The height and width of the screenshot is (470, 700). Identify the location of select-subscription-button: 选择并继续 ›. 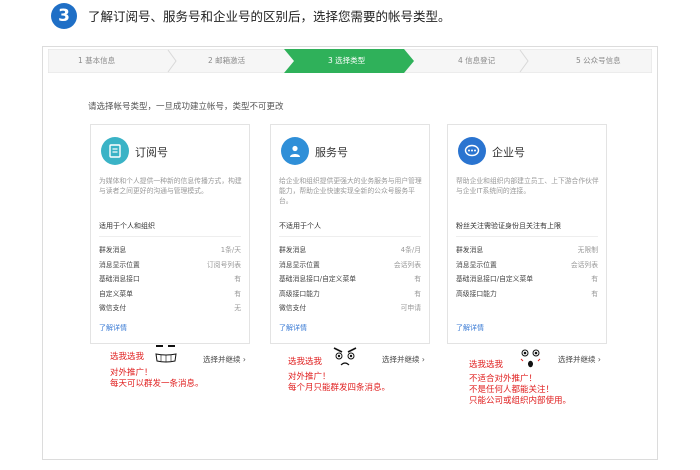
(224, 359).